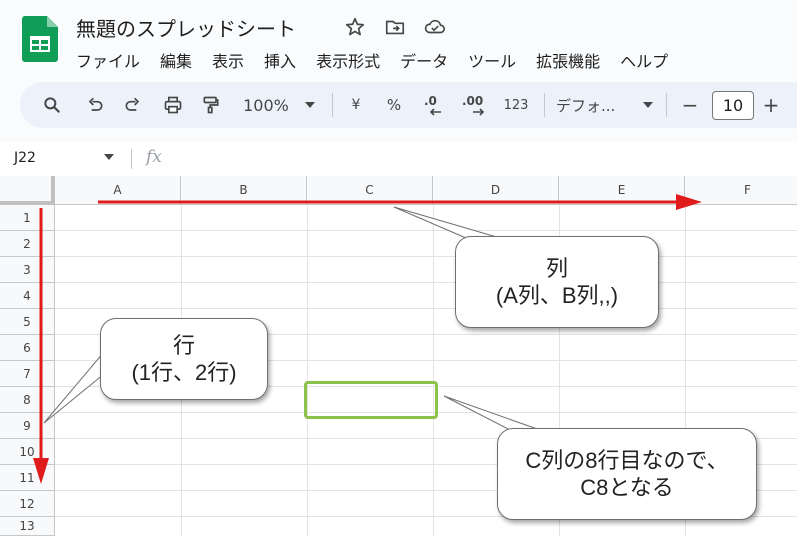  I want to click on row-callout-line-1: 行, so click(183, 345).